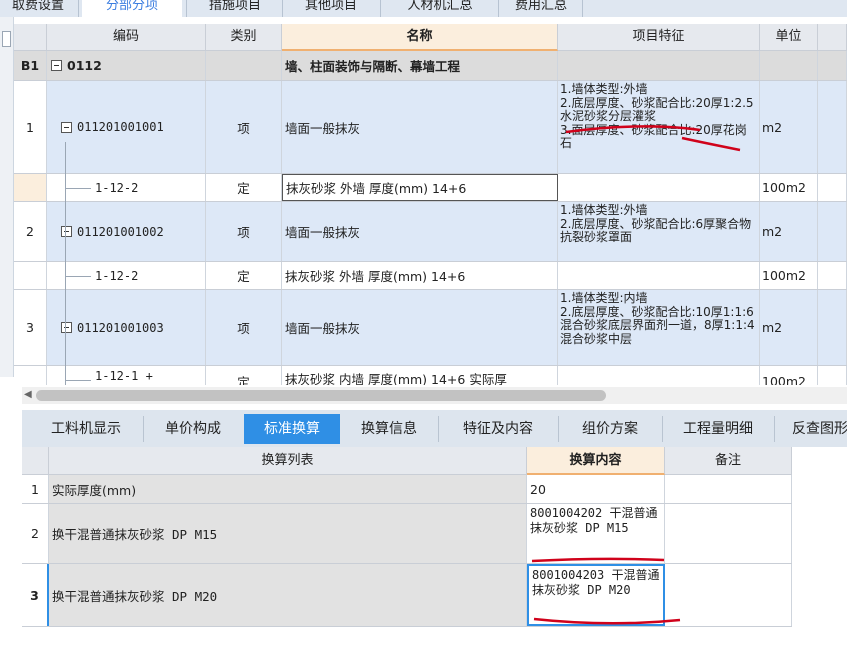 The image size is (847, 670). I want to click on grid-header-unit: 单位, so click(789, 37).